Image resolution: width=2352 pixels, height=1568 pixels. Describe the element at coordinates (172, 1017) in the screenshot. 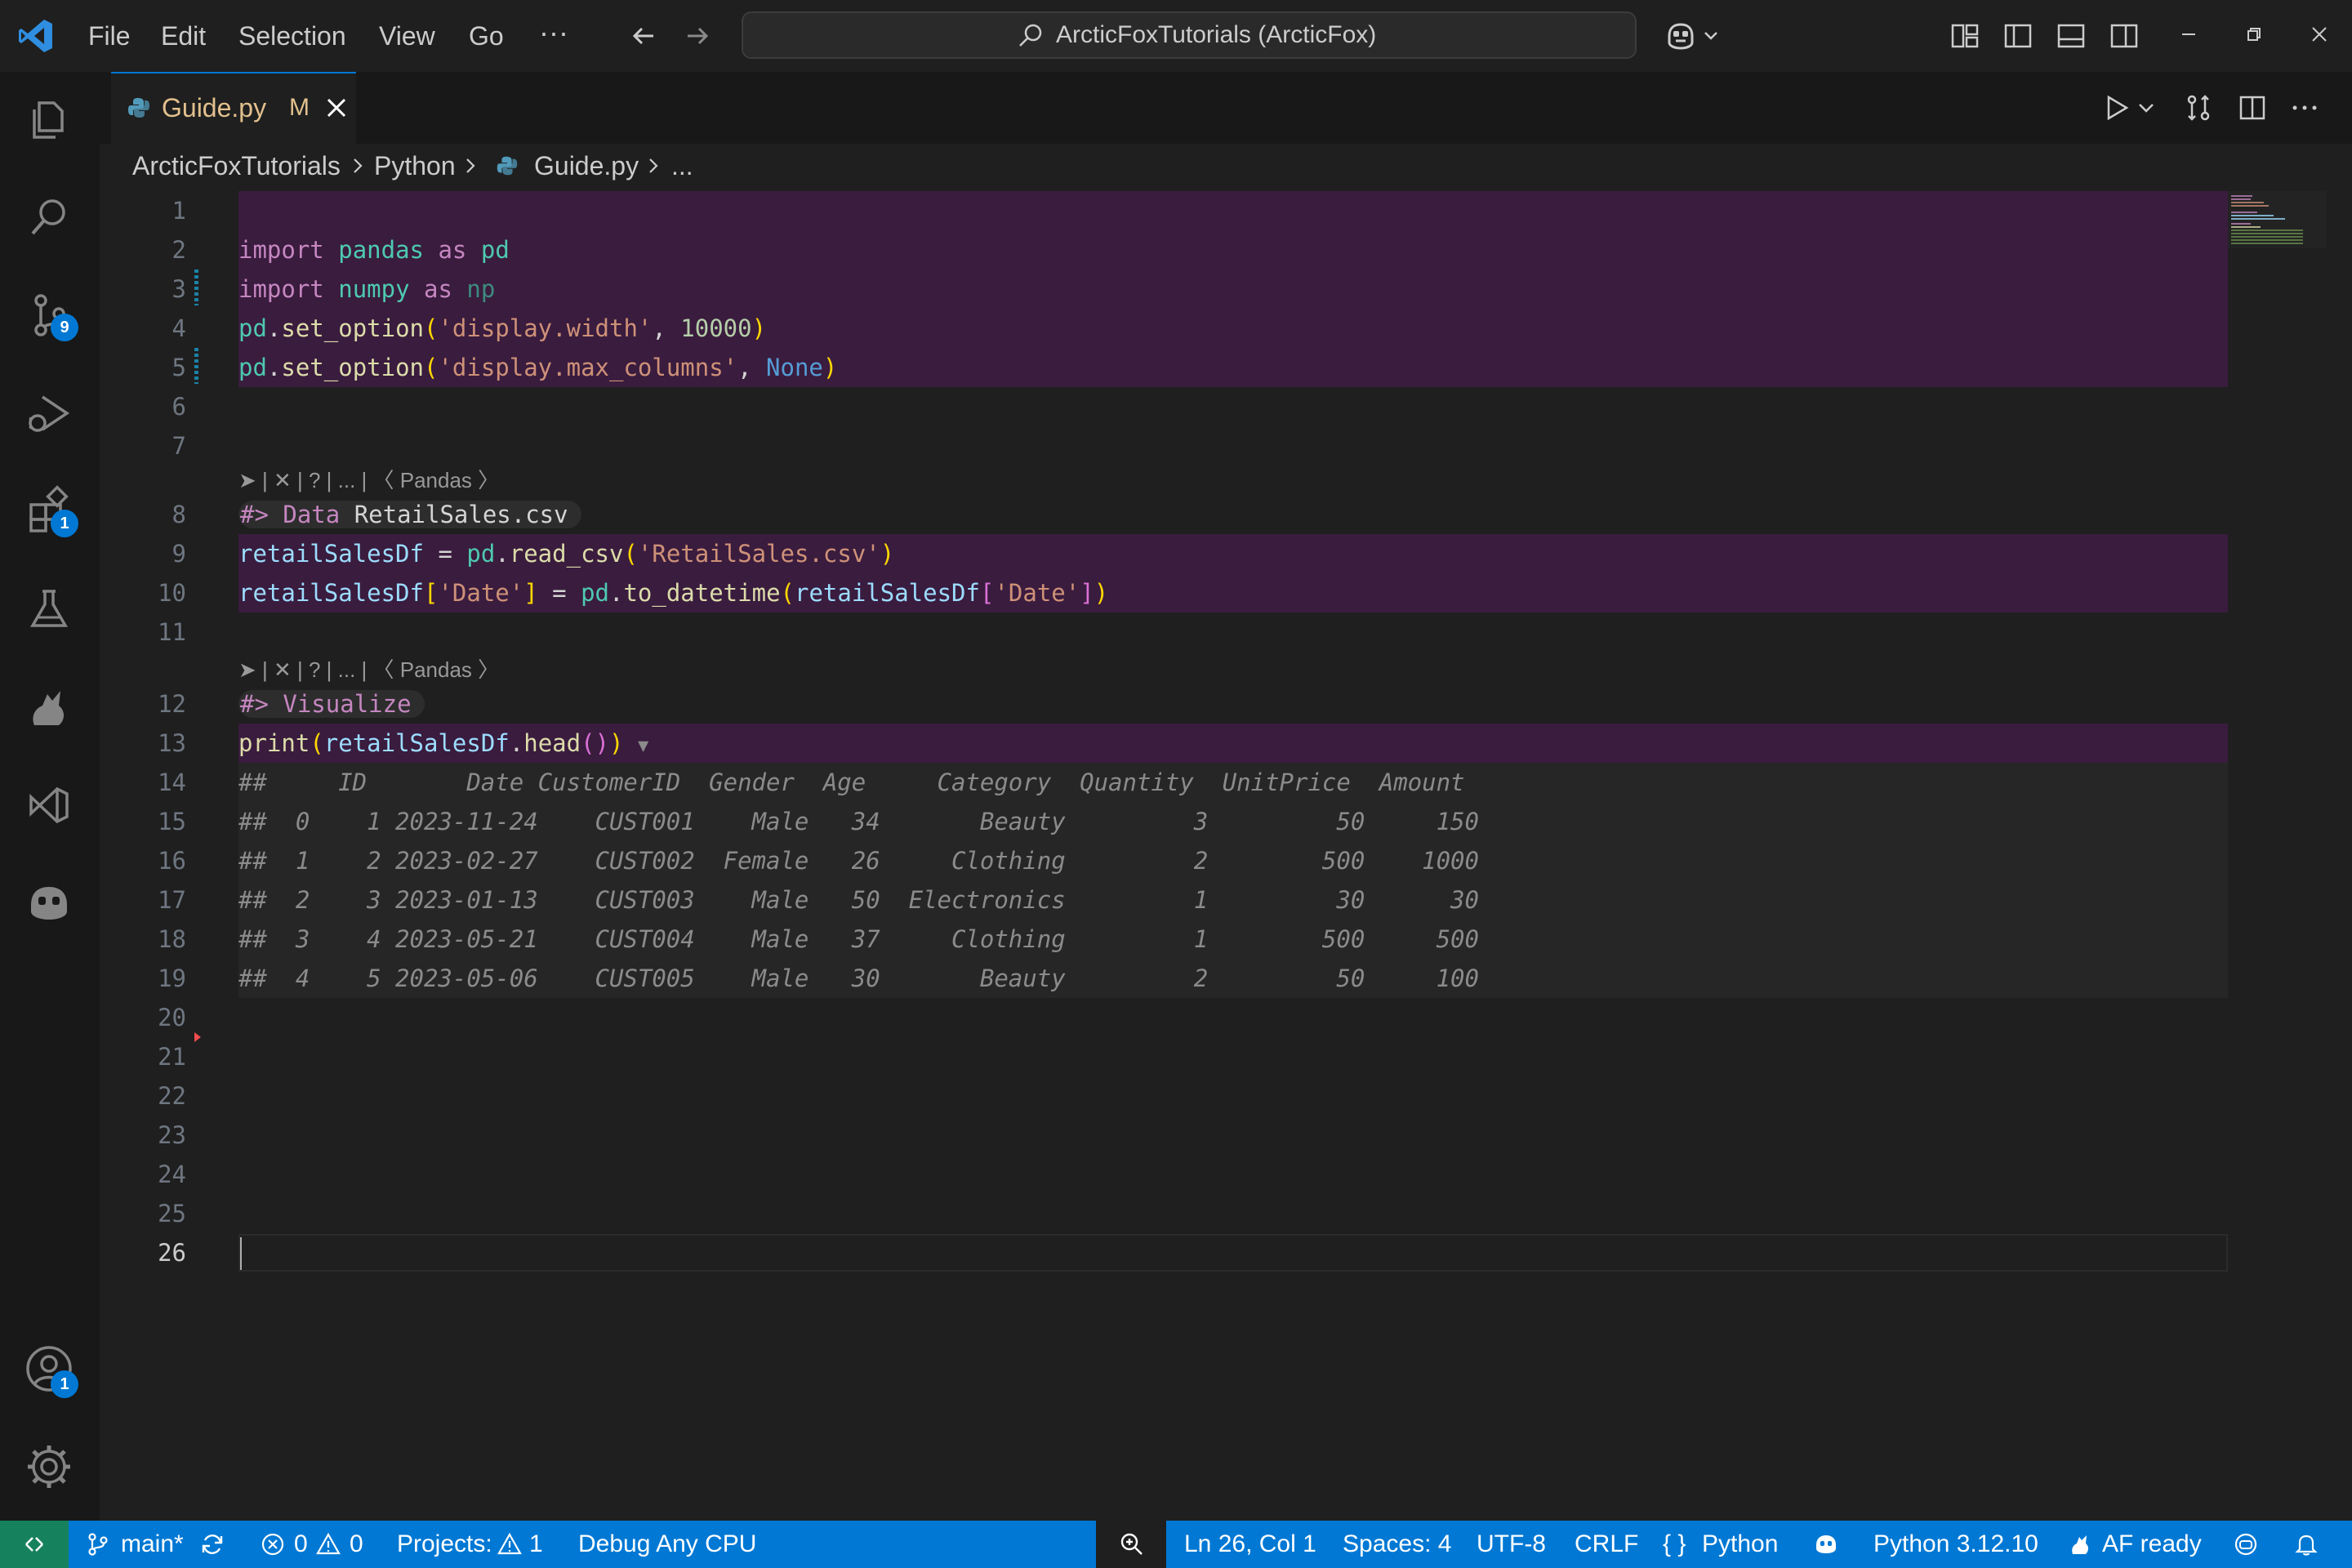

I see `line-number: 20` at that location.